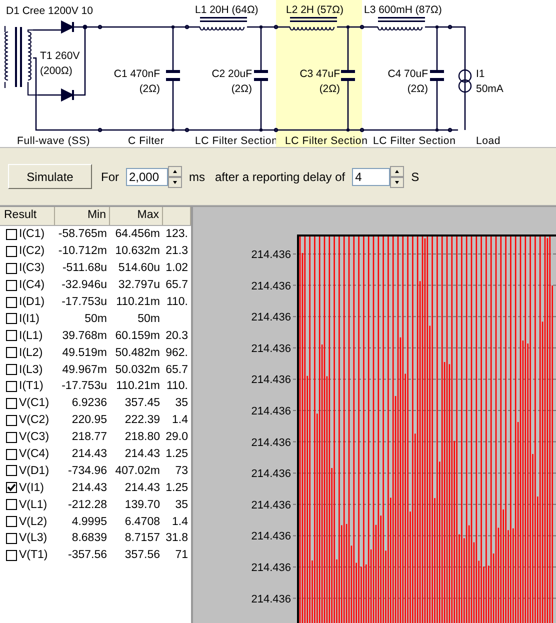  What do you see at coordinates (29, 318) in the screenshot?
I see `result-name: I(I1)` at bounding box center [29, 318].